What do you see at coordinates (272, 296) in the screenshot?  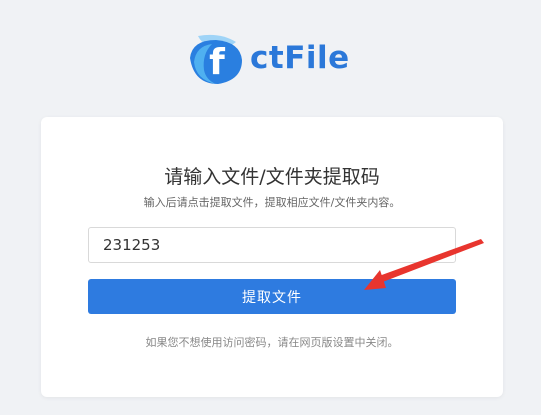 I see `extract-file-button: 提取文件` at bounding box center [272, 296].